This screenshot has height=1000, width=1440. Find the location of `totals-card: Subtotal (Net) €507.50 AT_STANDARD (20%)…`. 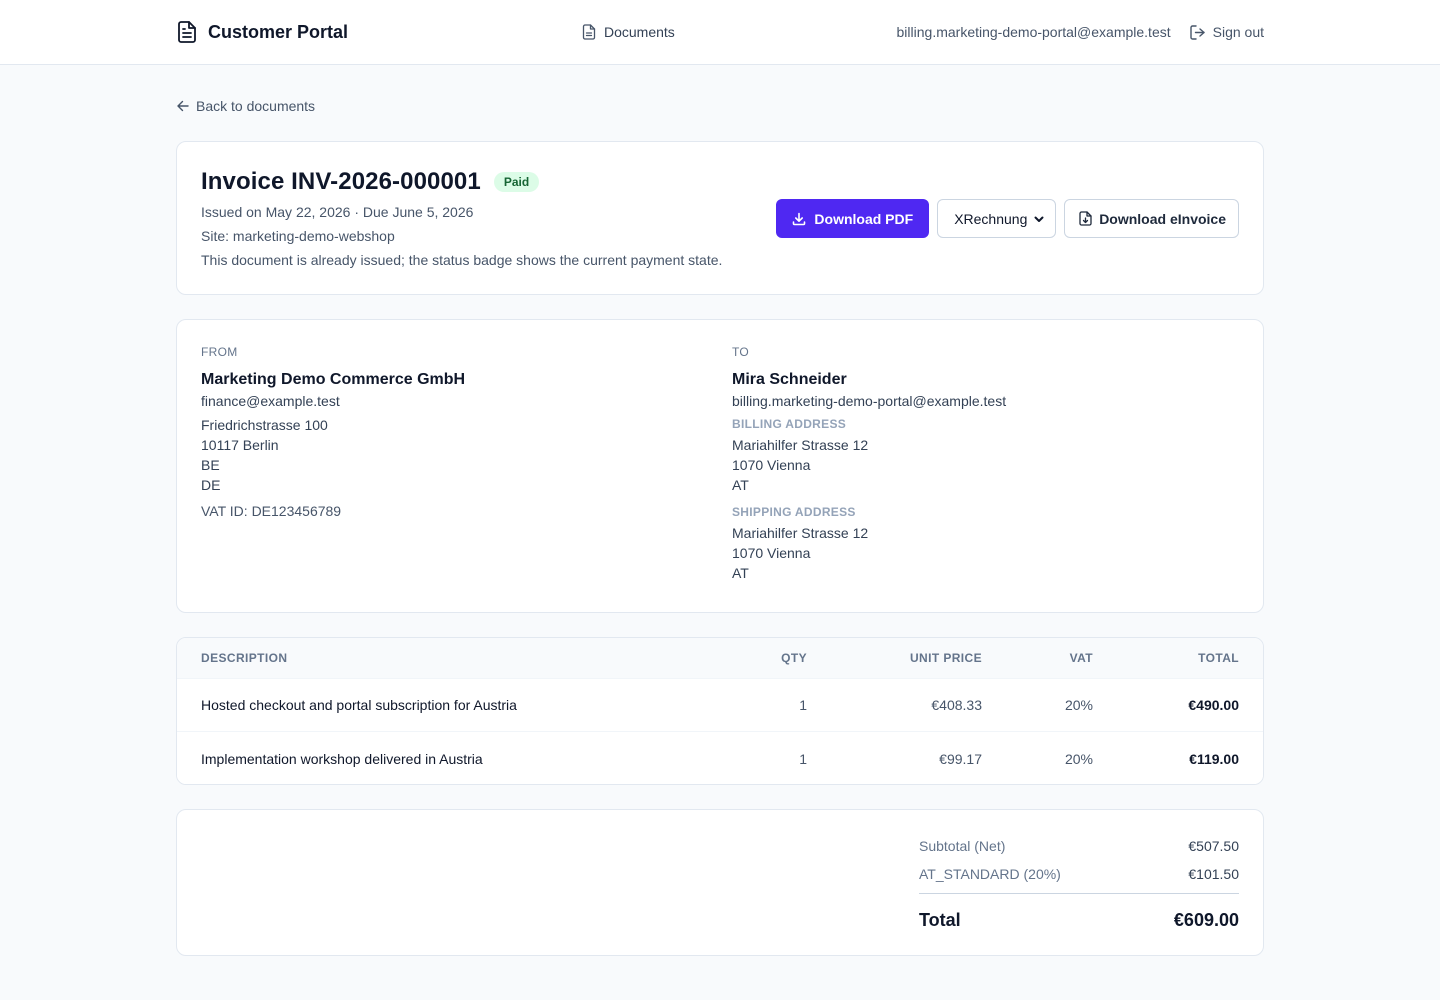

totals-card: Subtotal (Net) €507.50 AT_STANDARD (20%)… is located at coordinates (720, 882).